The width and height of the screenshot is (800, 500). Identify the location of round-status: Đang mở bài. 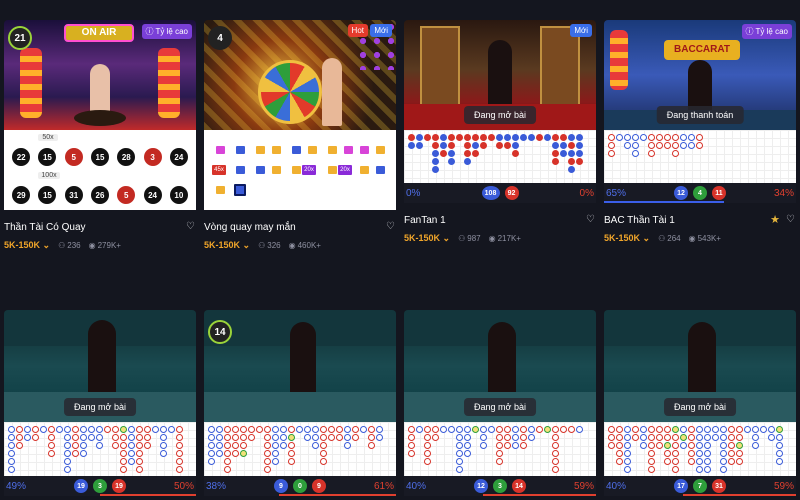
(500, 115).